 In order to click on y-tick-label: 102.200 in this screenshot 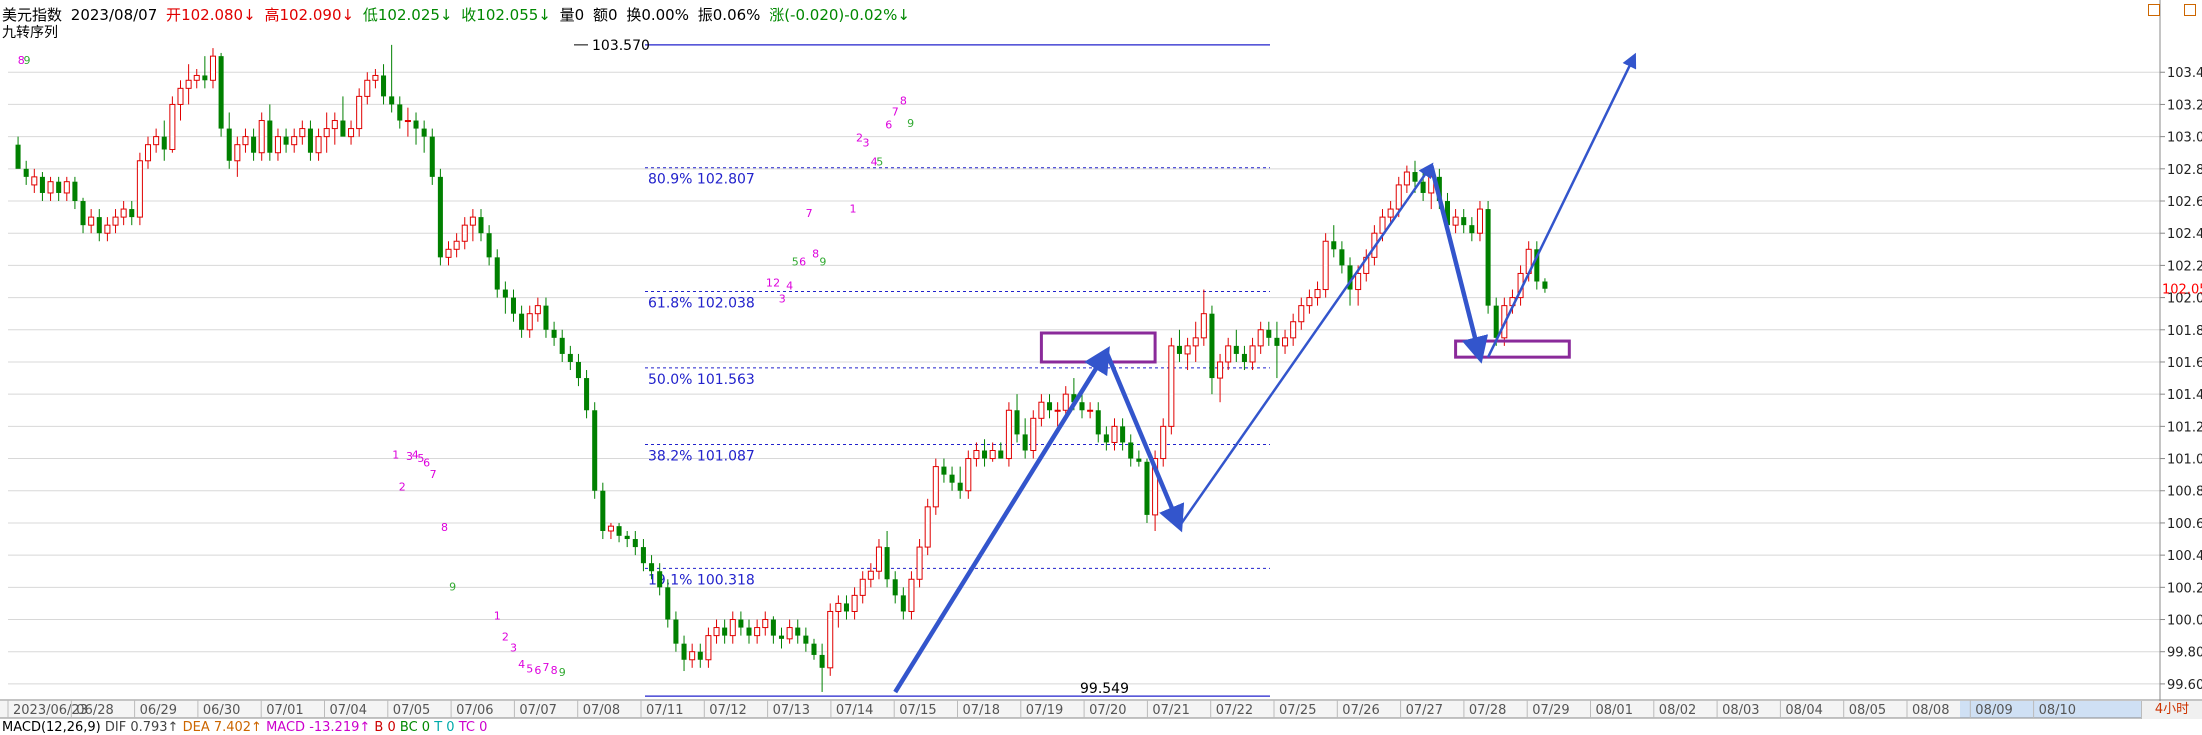, I will do `click(2184, 266)`.